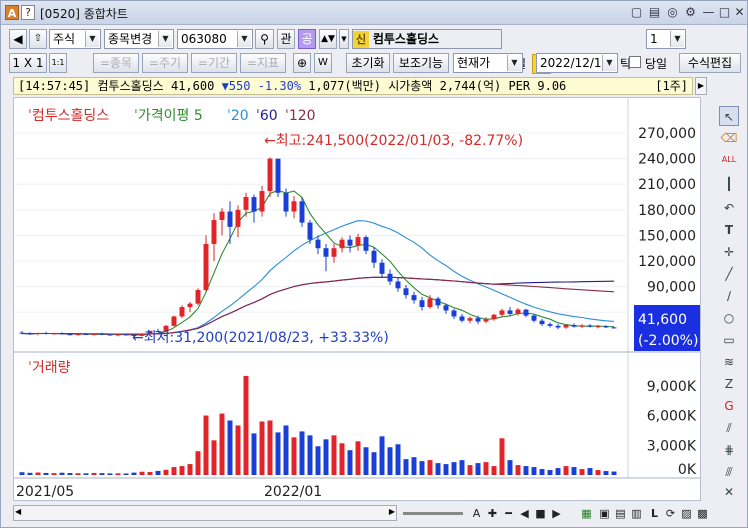  What do you see at coordinates (729, 492) in the screenshot?
I see `cross-hatch-icon: ✕` at bounding box center [729, 492].